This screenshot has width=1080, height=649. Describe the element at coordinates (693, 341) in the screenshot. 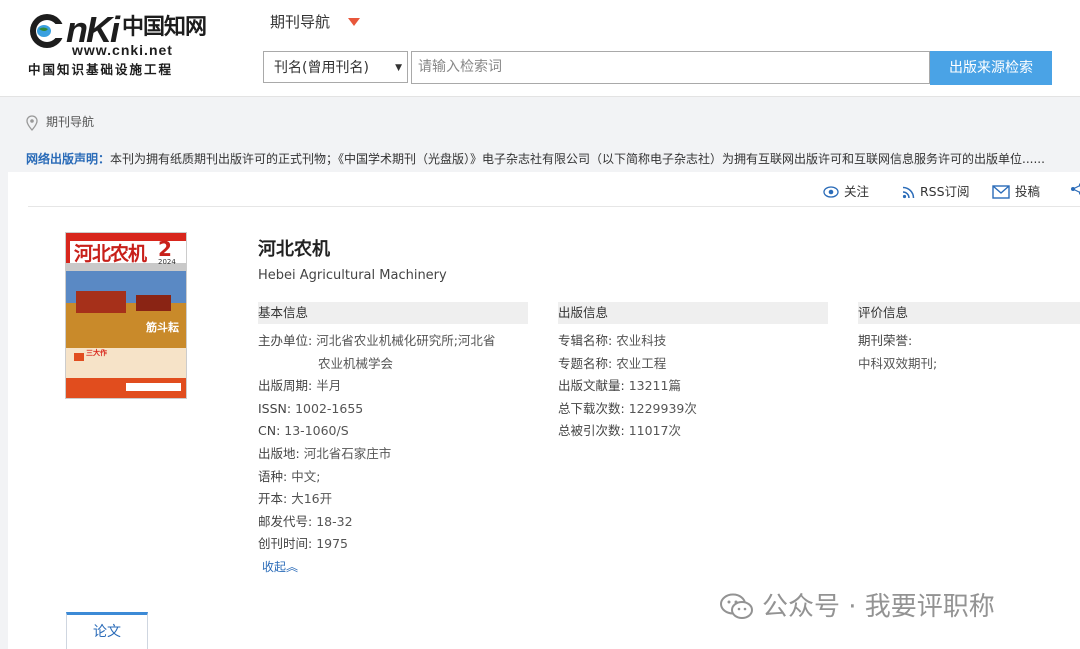

I see `info-row-series: 专辑名称: 农业科技` at that location.